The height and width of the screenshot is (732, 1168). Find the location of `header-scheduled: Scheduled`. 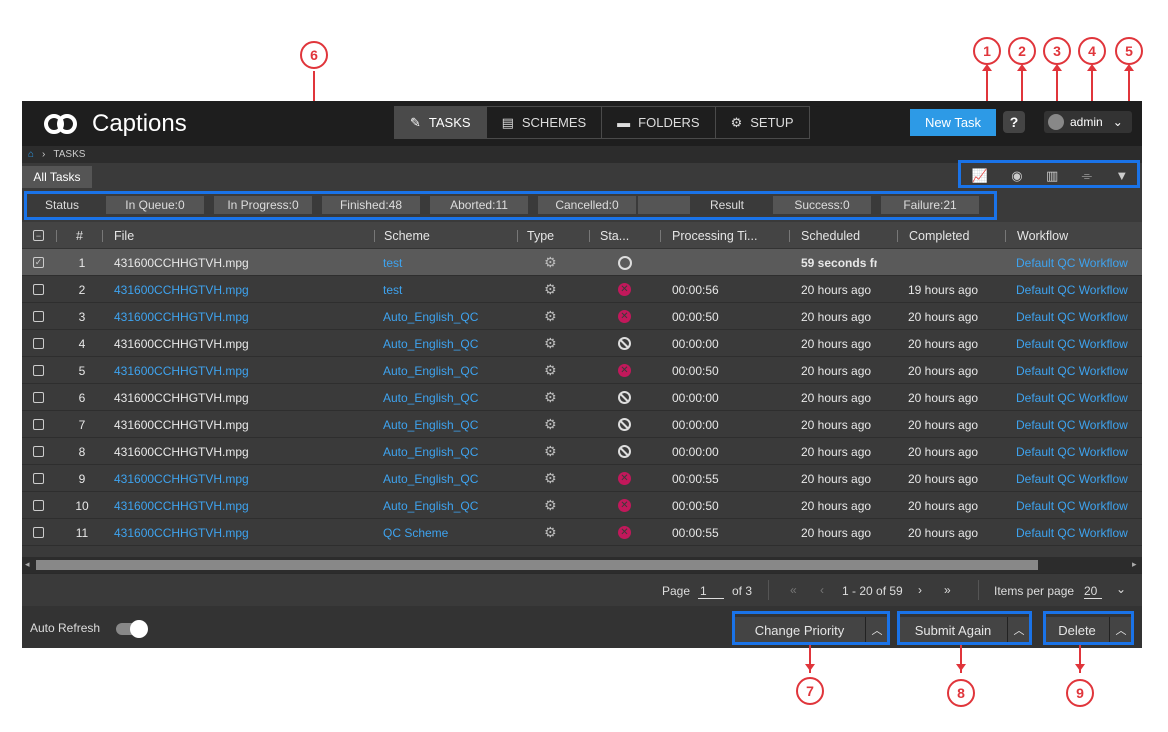

header-scheduled: Scheduled is located at coordinates (830, 235).